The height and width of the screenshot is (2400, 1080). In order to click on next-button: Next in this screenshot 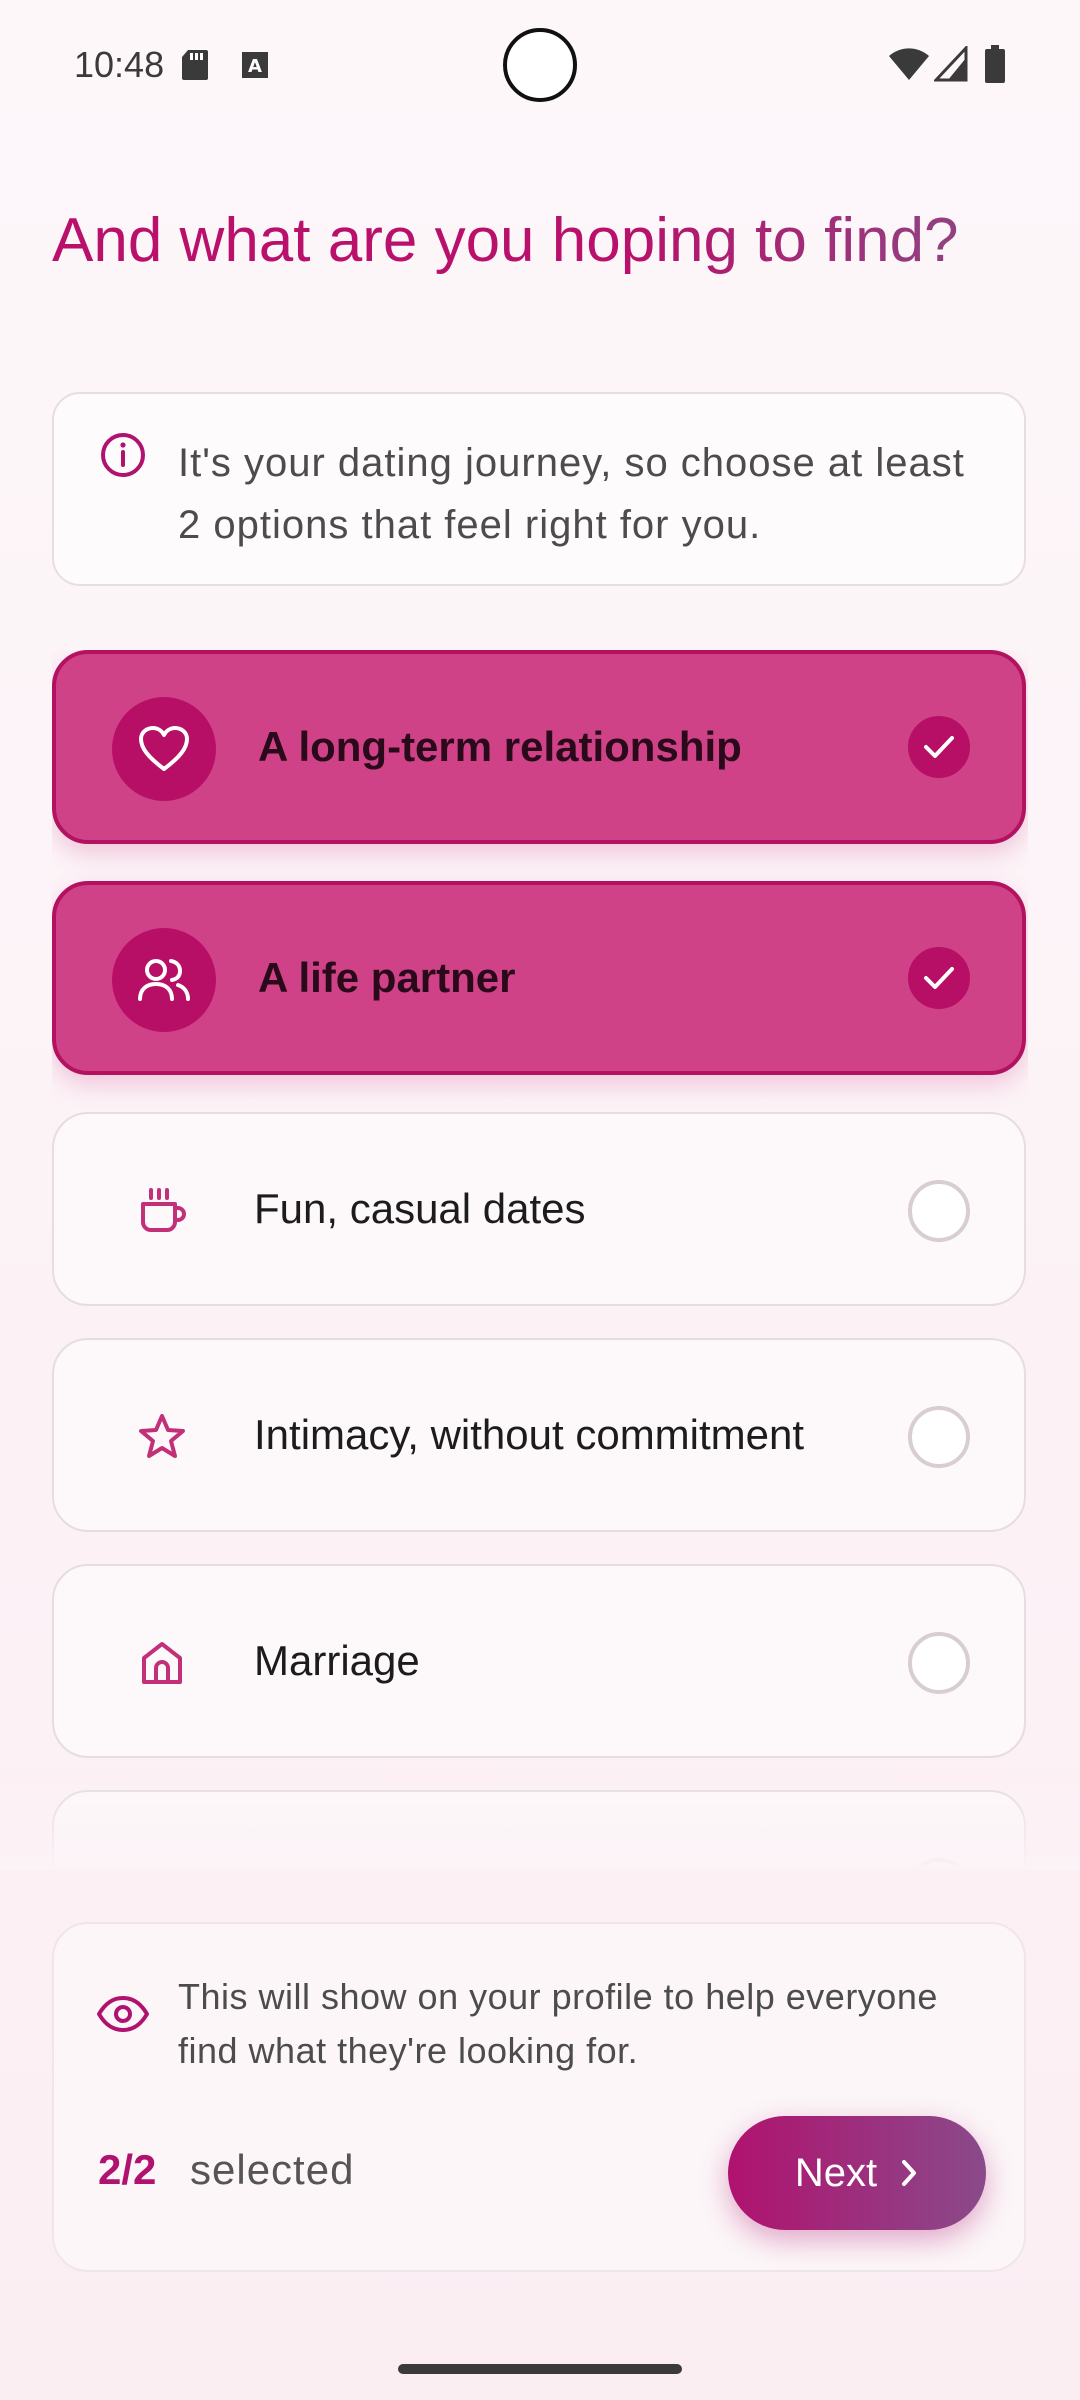, I will do `click(857, 2173)`.